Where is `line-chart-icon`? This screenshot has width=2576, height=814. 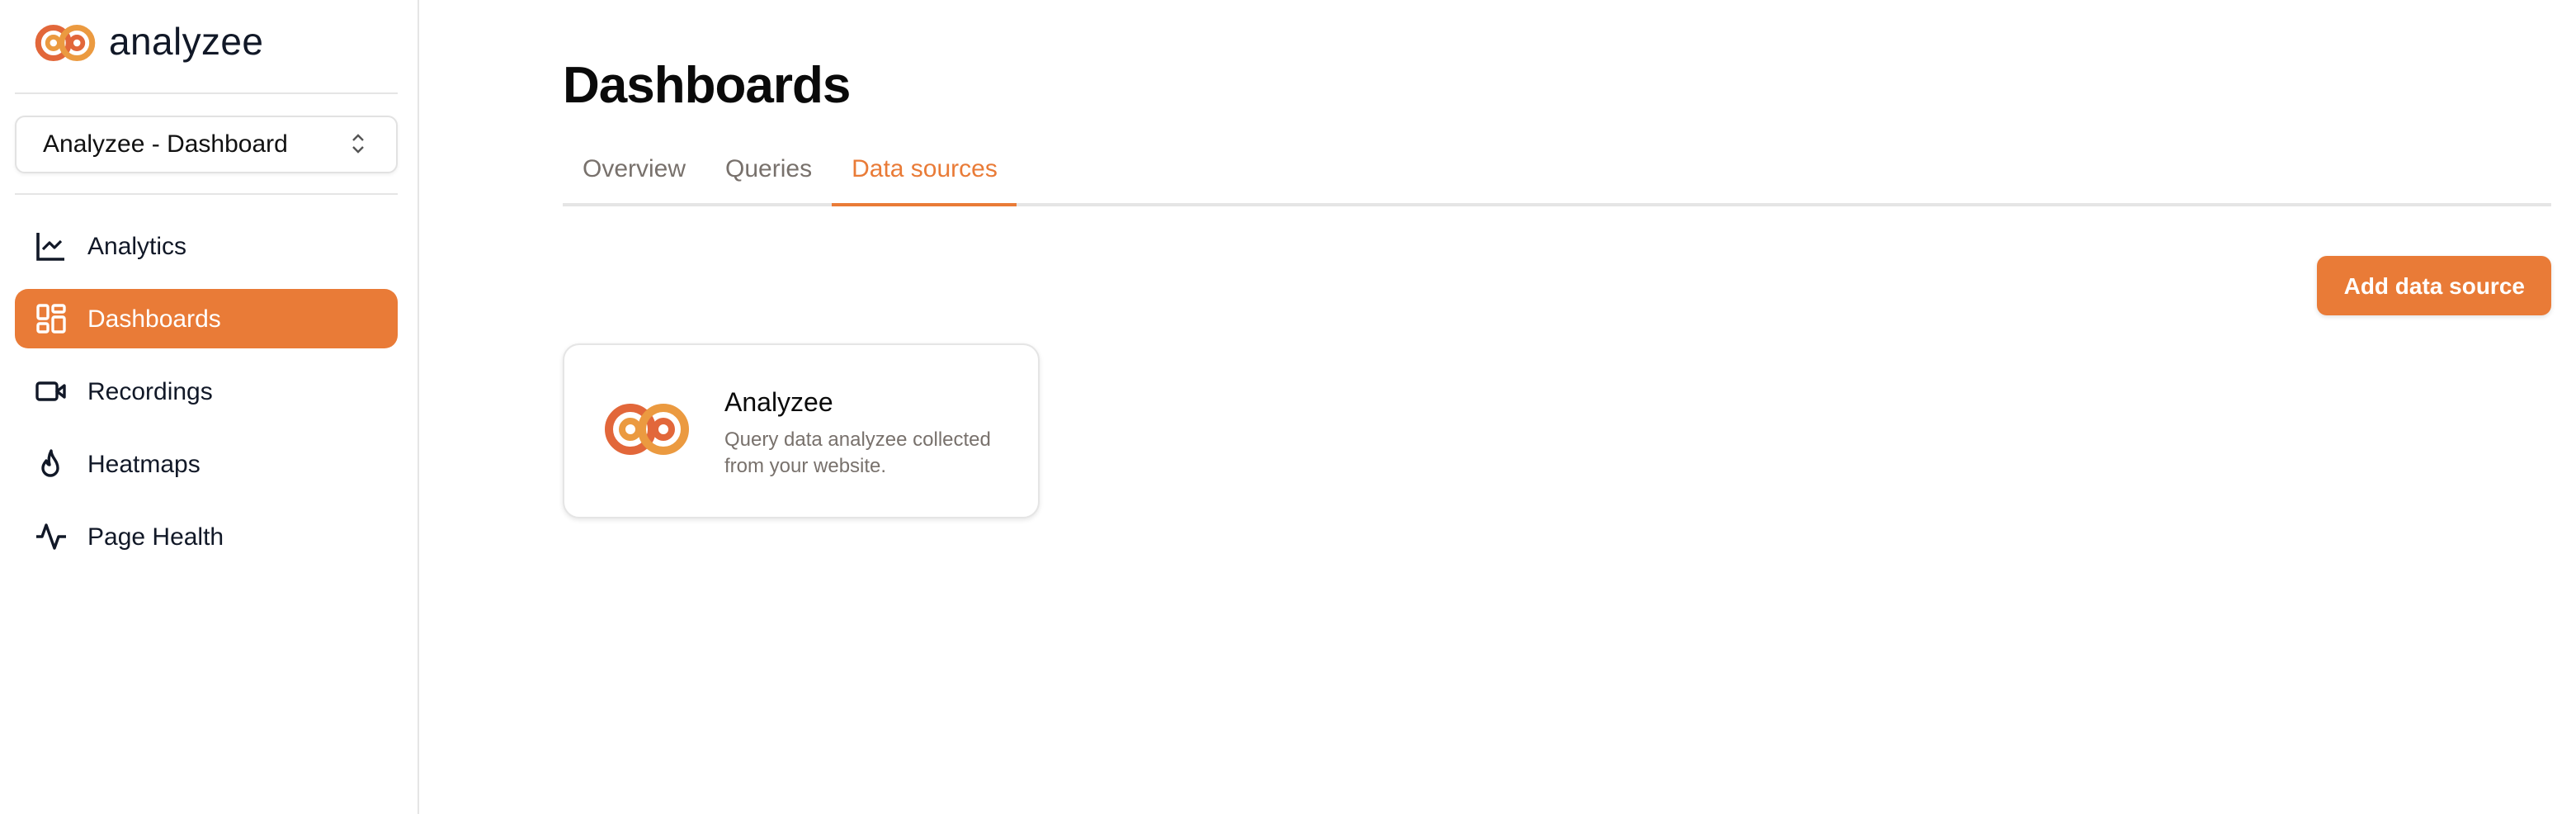
line-chart-icon is located at coordinates (51, 246).